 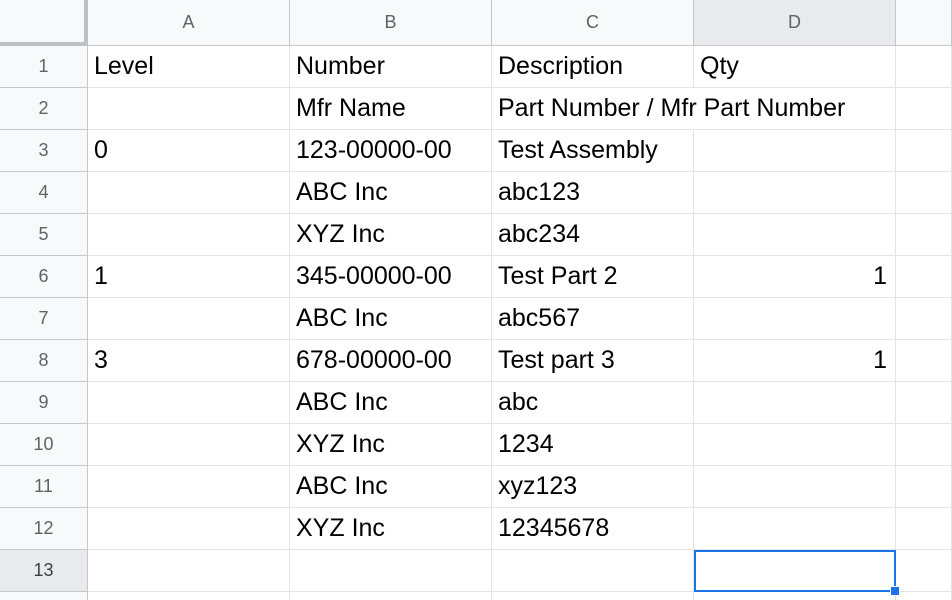 What do you see at coordinates (924, 403) in the screenshot?
I see `cell-e9` at bounding box center [924, 403].